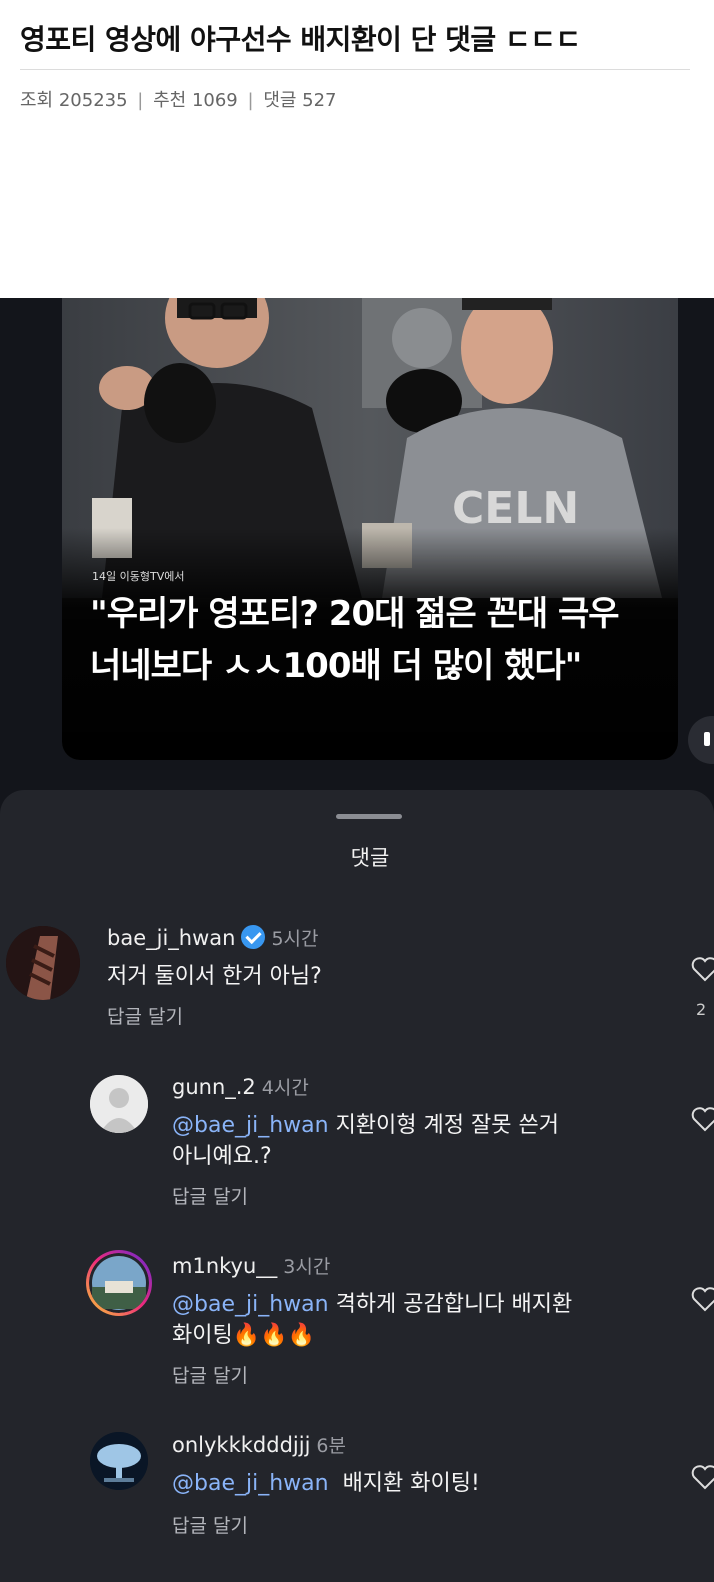 The height and width of the screenshot is (1582, 714). I want to click on comment-time: 6분, so click(331, 1446).